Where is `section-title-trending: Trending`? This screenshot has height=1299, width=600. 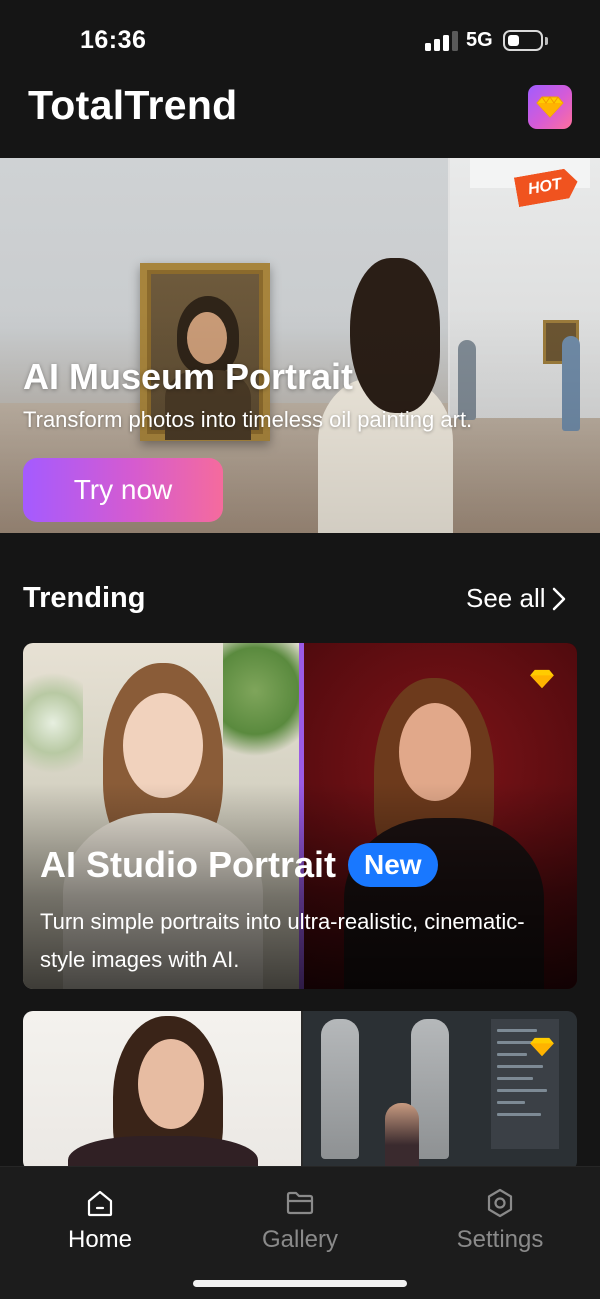 section-title-trending: Trending is located at coordinates (84, 598).